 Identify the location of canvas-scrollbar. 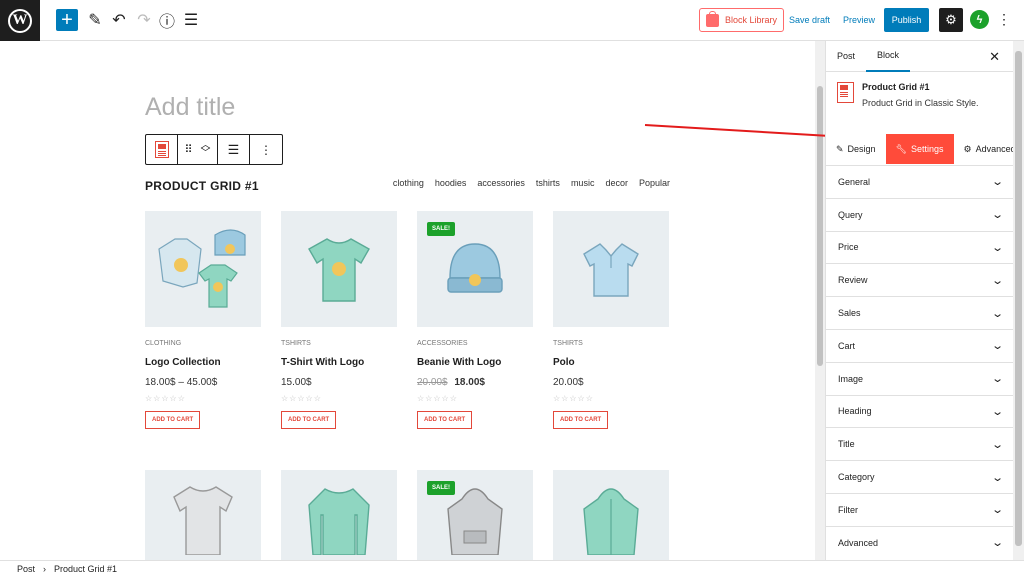
(820, 300).